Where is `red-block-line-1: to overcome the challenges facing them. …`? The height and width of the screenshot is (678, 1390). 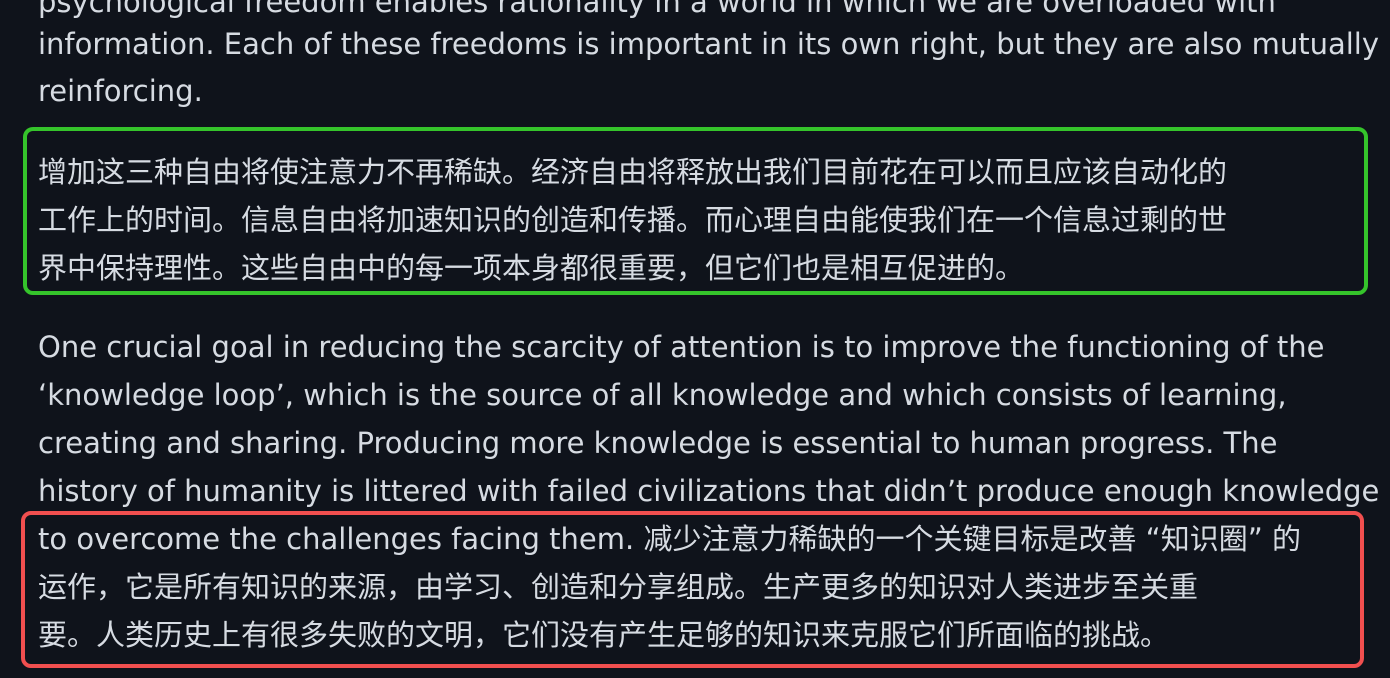
red-block-line-1: to overcome the challenges facing them. … is located at coordinates (669, 539).